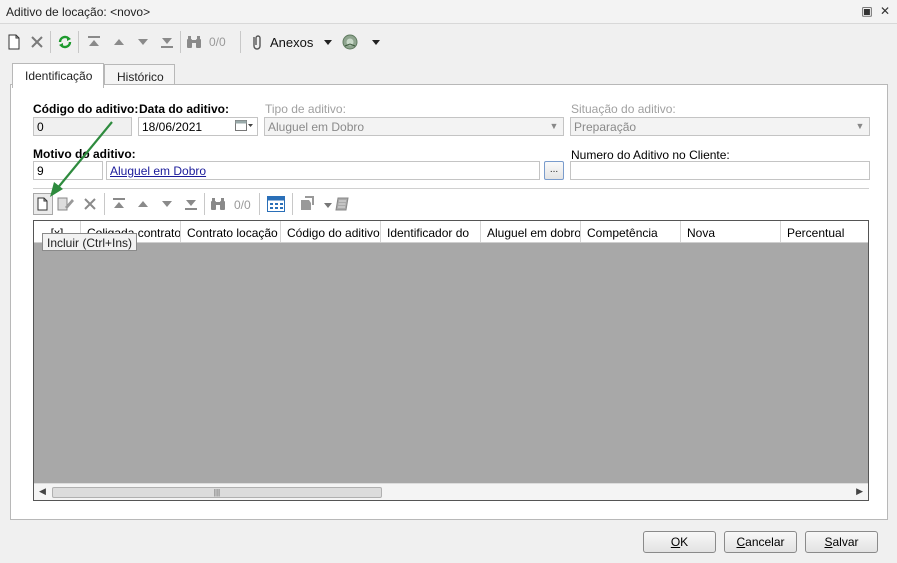 This screenshot has width=897, height=563. I want to click on scrollbar-thumb: |||, so click(217, 492).